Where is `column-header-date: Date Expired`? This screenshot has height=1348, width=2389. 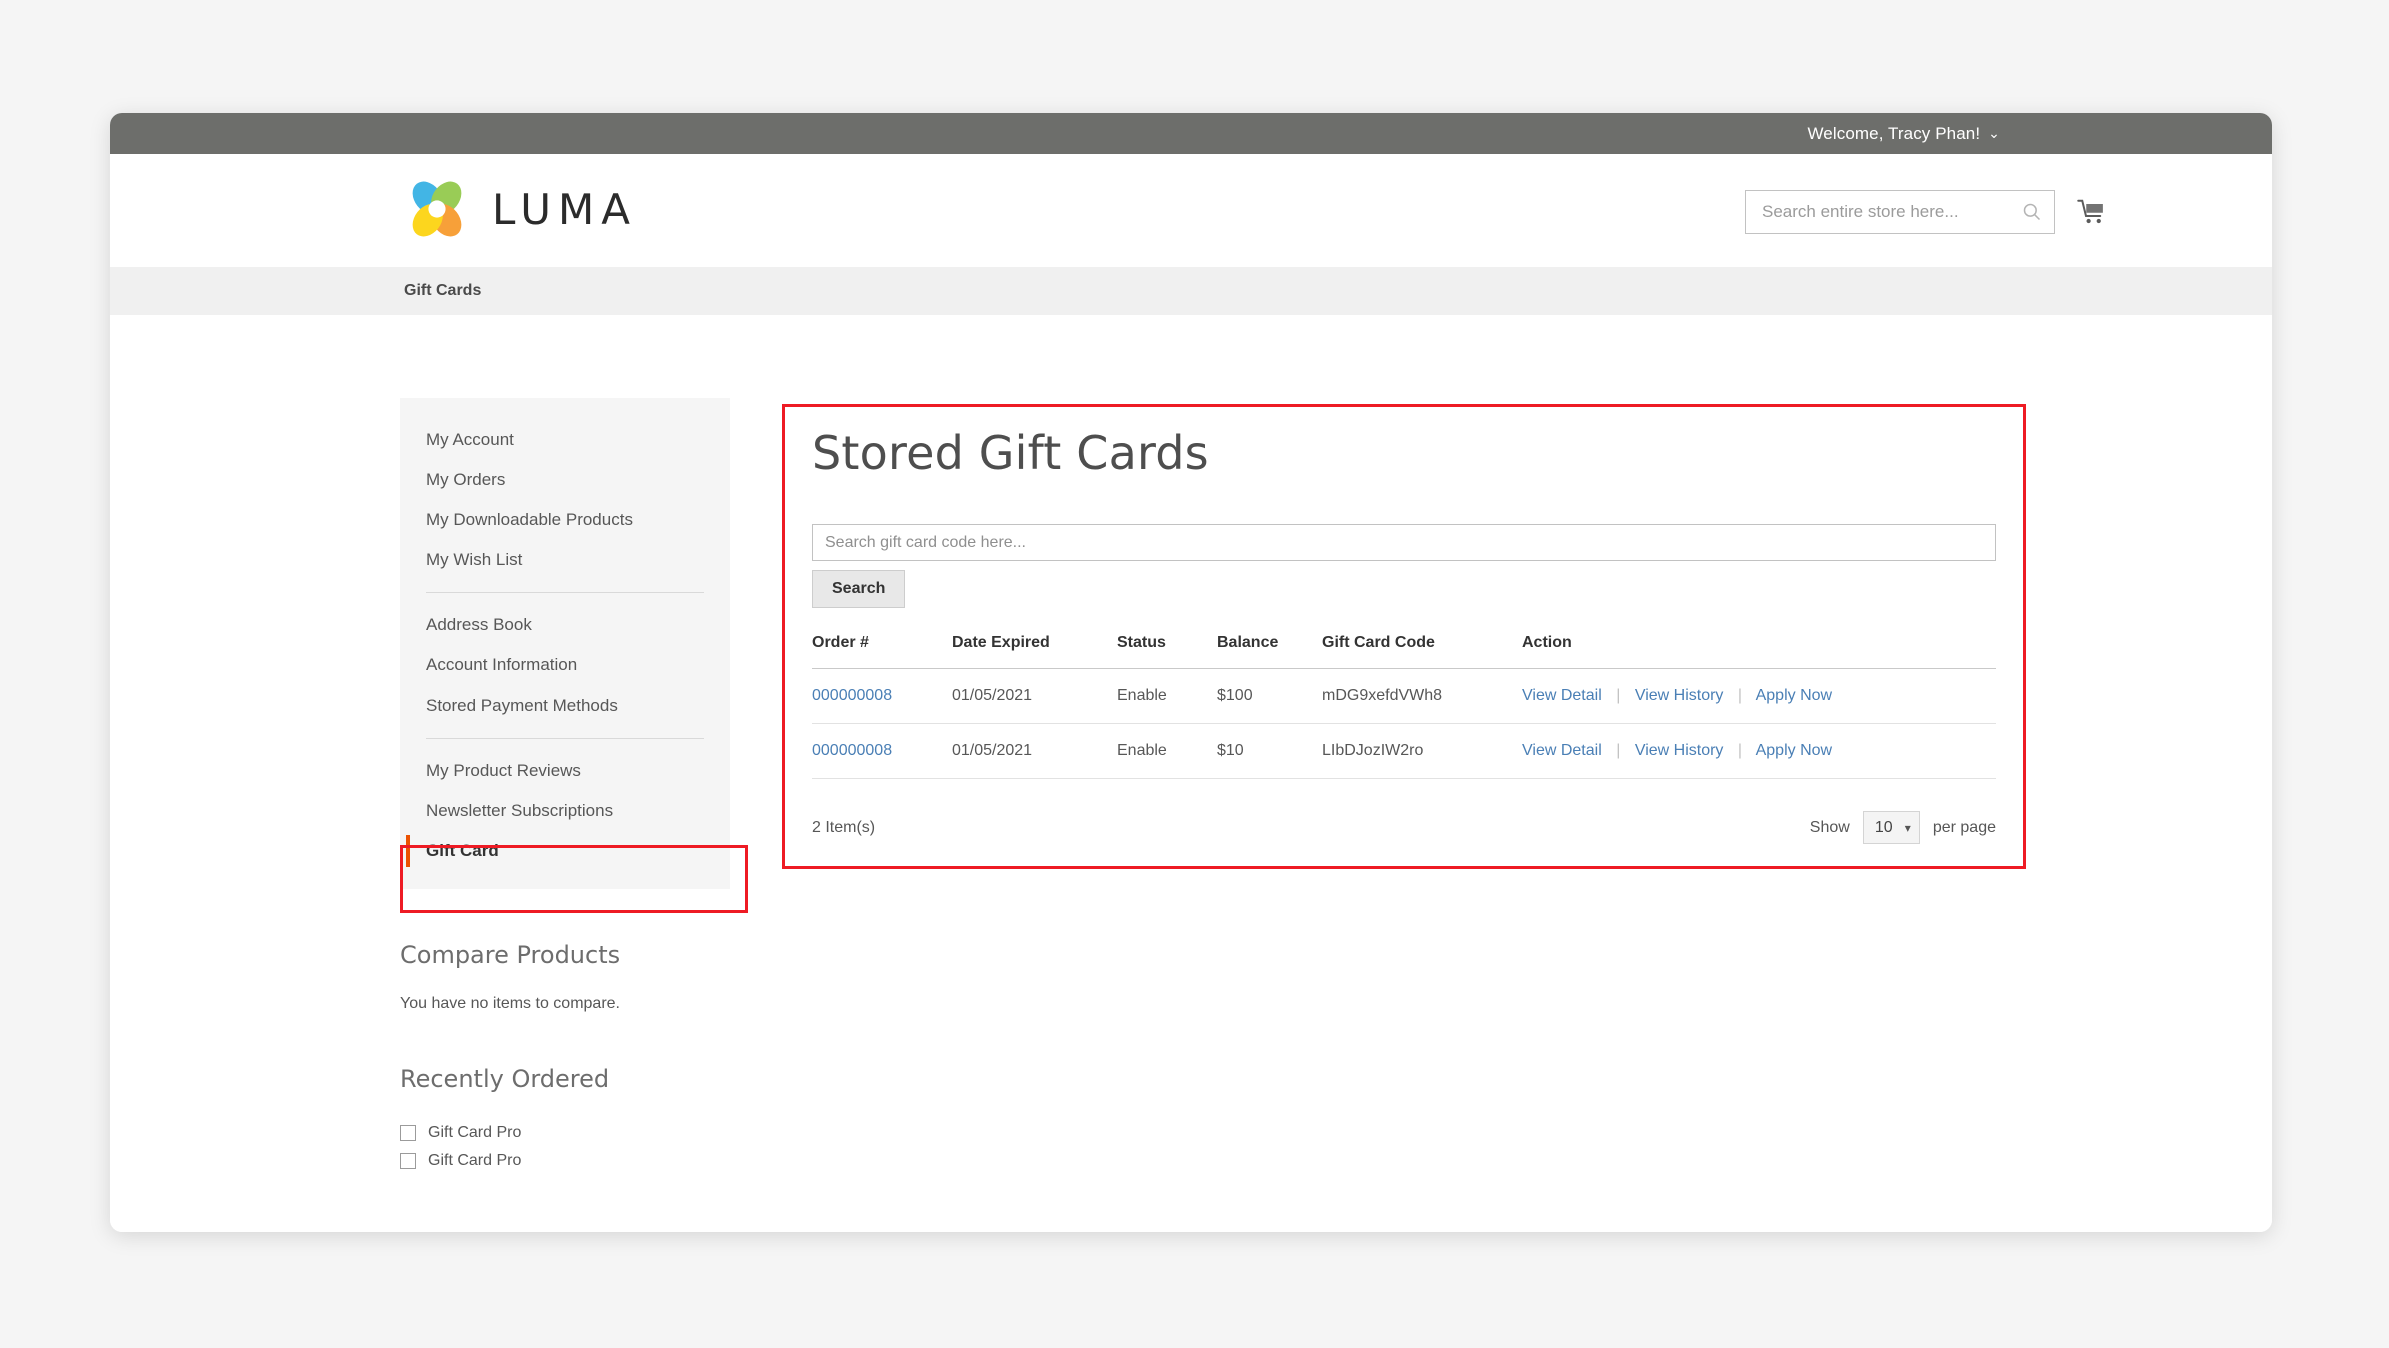 column-header-date: Date Expired is located at coordinates (1034, 651).